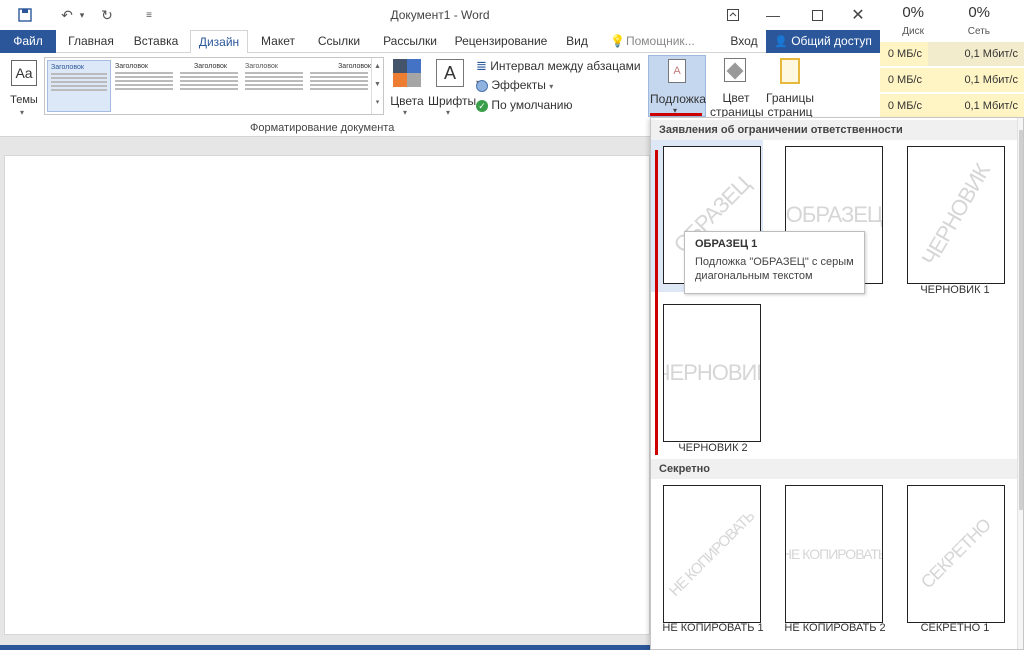  I want to click on colors-dropdown-icon: ▾, so click(405, 112).